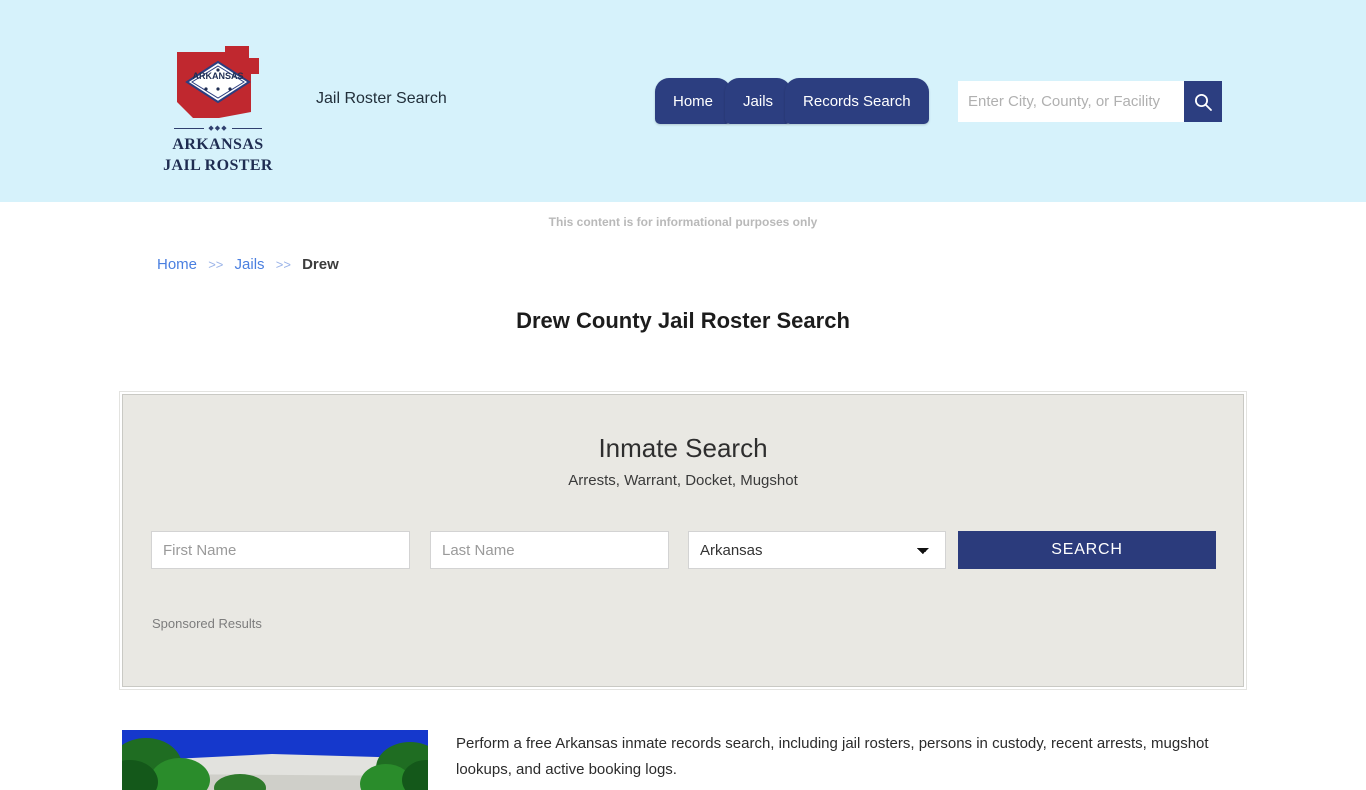 This screenshot has height=790, width=1366. I want to click on main-navigation: Home Jails Records Search, so click(792, 101).